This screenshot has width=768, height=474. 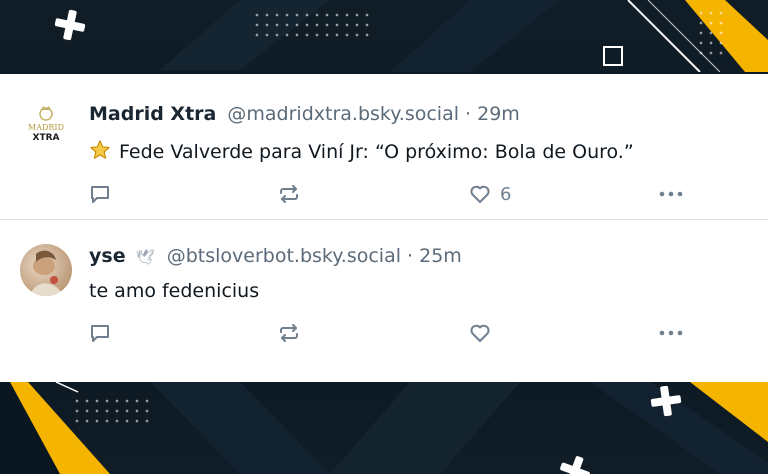 What do you see at coordinates (107, 256) in the screenshot?
I see `author-name: yse` at bounding box center [107, 256].